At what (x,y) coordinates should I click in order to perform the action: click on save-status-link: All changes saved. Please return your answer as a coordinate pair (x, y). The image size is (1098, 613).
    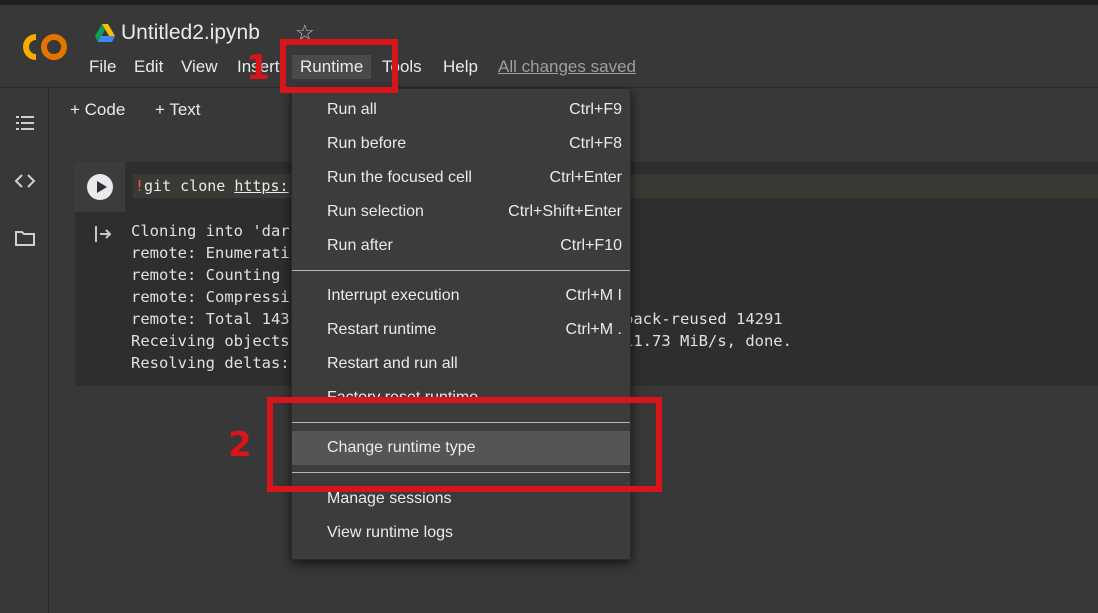
    Looking at the image, I should click on (567, 67).